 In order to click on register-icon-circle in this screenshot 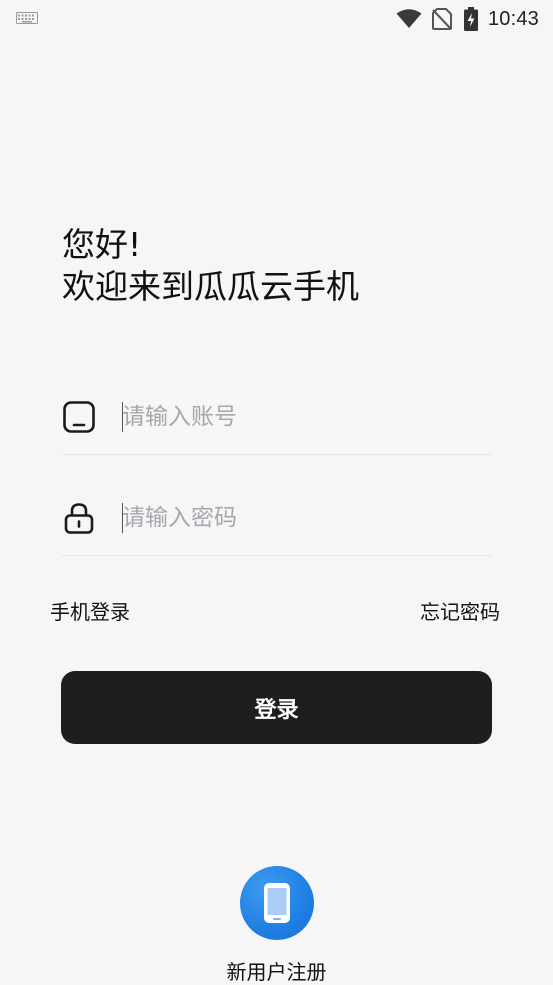, I will do `click(277, 903)`.